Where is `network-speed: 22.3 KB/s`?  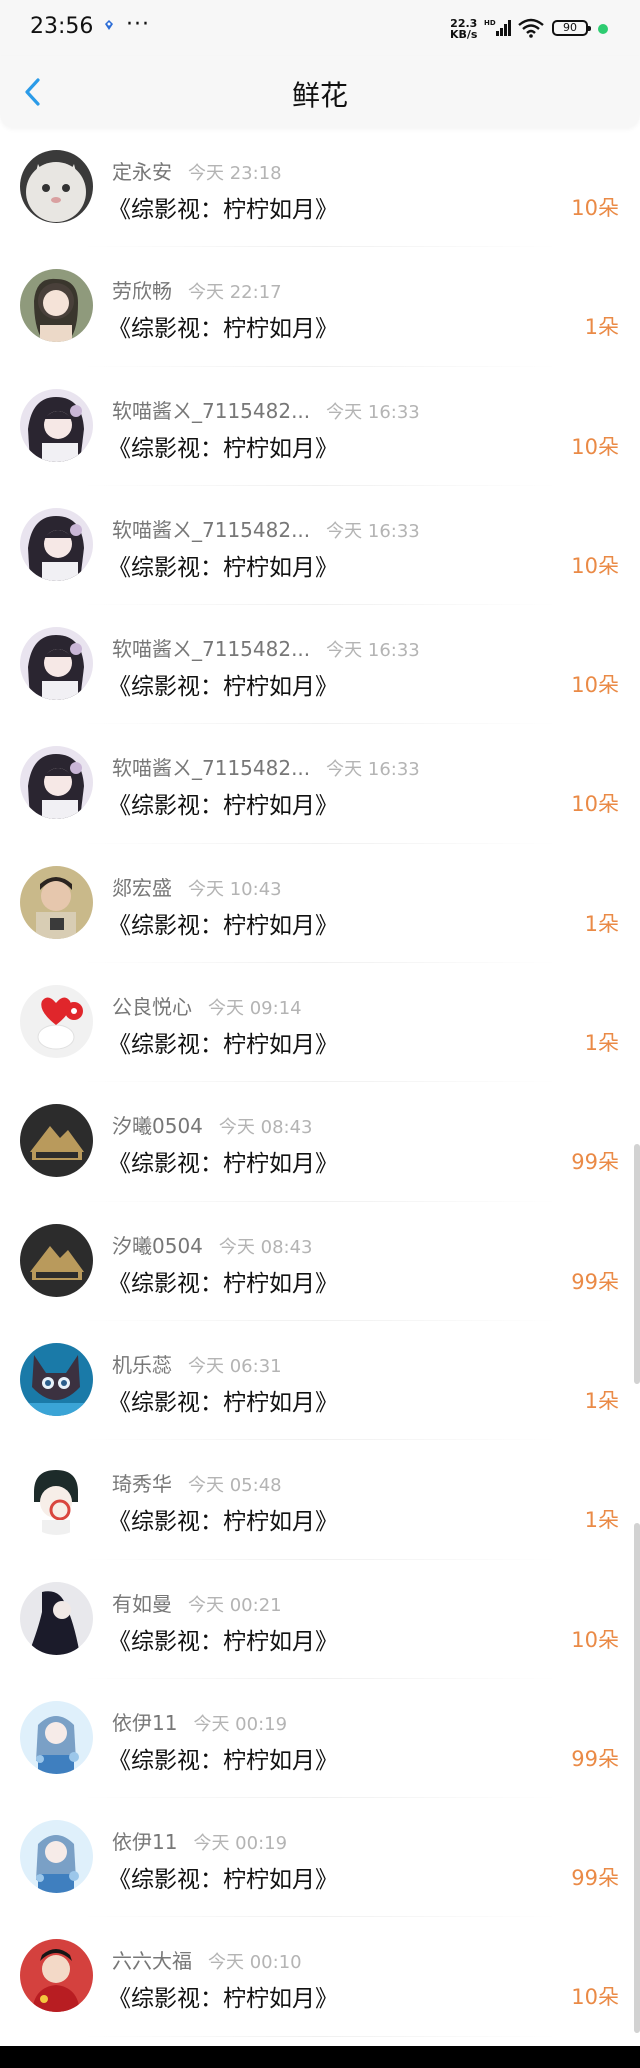
network-speed: 22.3 KB/s is located at coordinates (463, 29).